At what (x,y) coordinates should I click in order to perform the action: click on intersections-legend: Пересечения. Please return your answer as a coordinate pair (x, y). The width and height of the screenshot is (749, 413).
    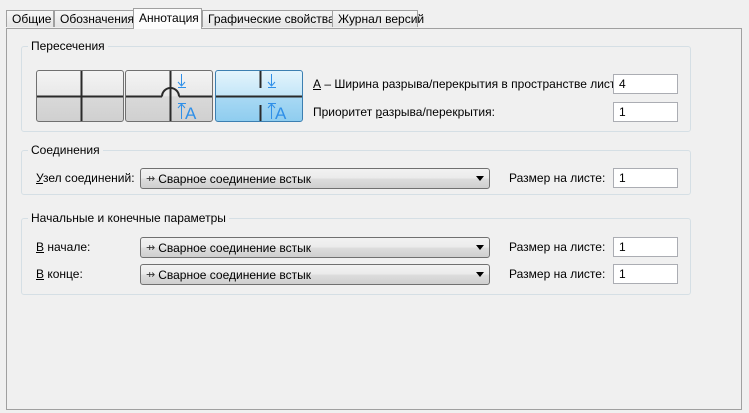
    Looking at the image, I should click on (68, 46).